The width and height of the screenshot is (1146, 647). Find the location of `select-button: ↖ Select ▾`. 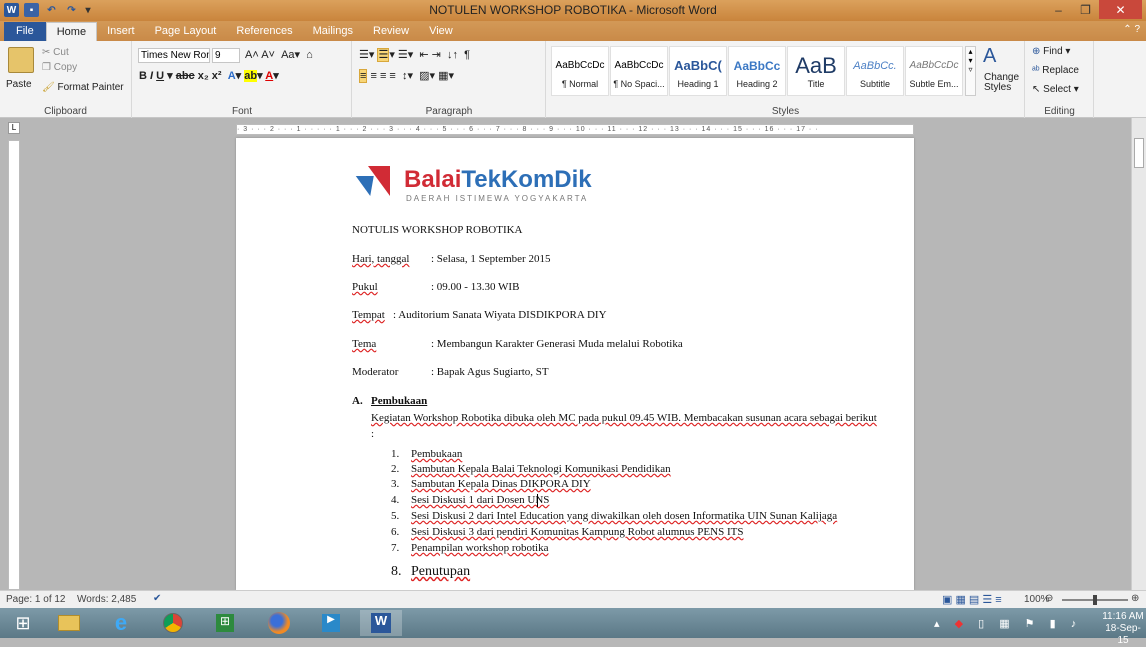

select-button: ↖ Select ▾ is located at coordinates (1055, 89).